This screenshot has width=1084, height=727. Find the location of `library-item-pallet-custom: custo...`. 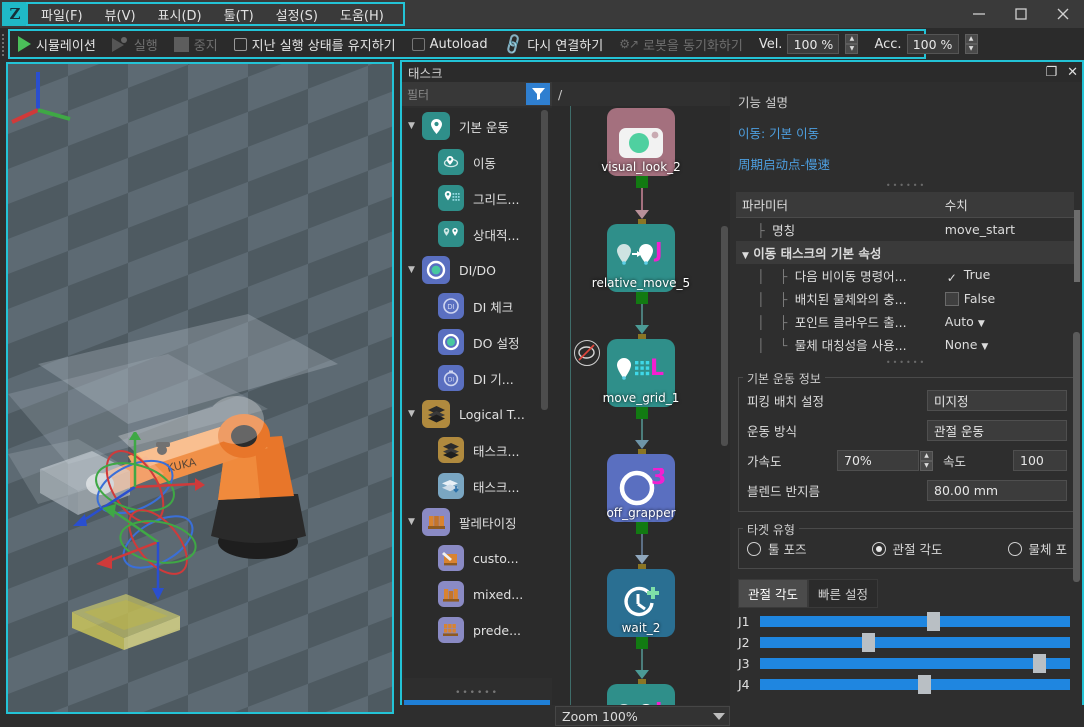

library-item-pallet-custom: custo... is located at coordinates (478, 558).